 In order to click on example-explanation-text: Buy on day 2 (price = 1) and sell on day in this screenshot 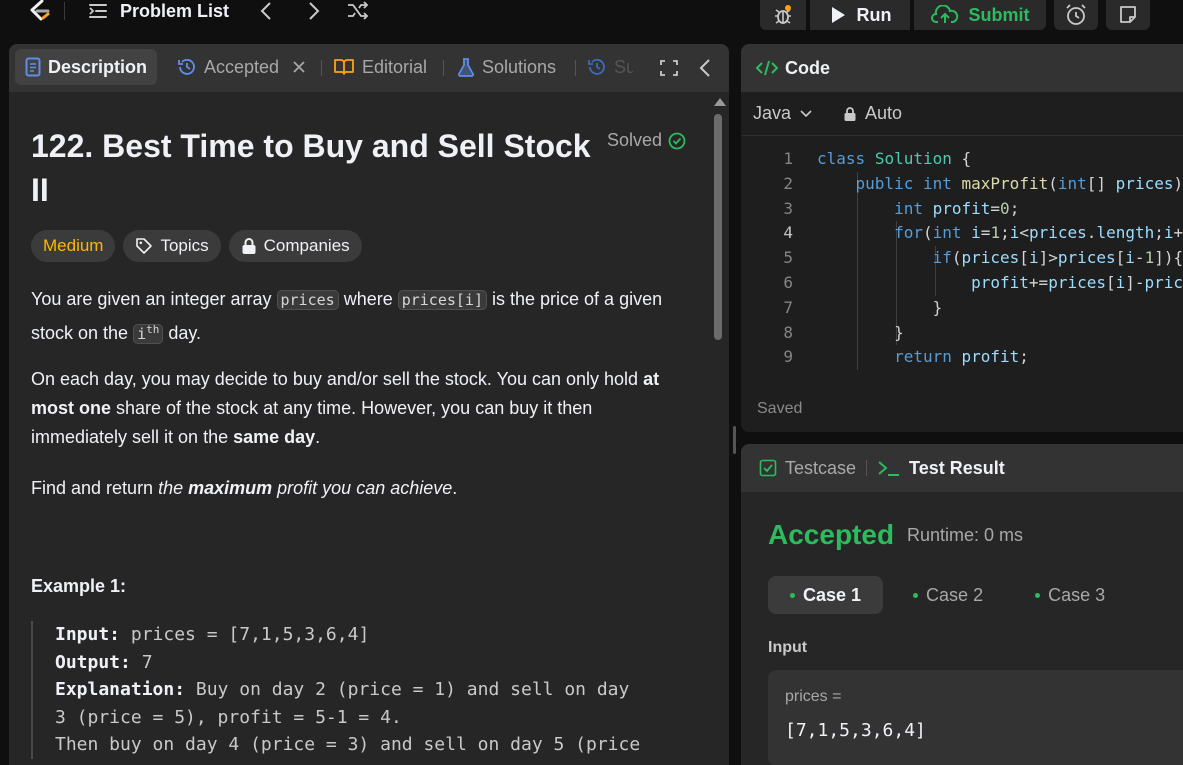, I will do `click(407, 689)`.